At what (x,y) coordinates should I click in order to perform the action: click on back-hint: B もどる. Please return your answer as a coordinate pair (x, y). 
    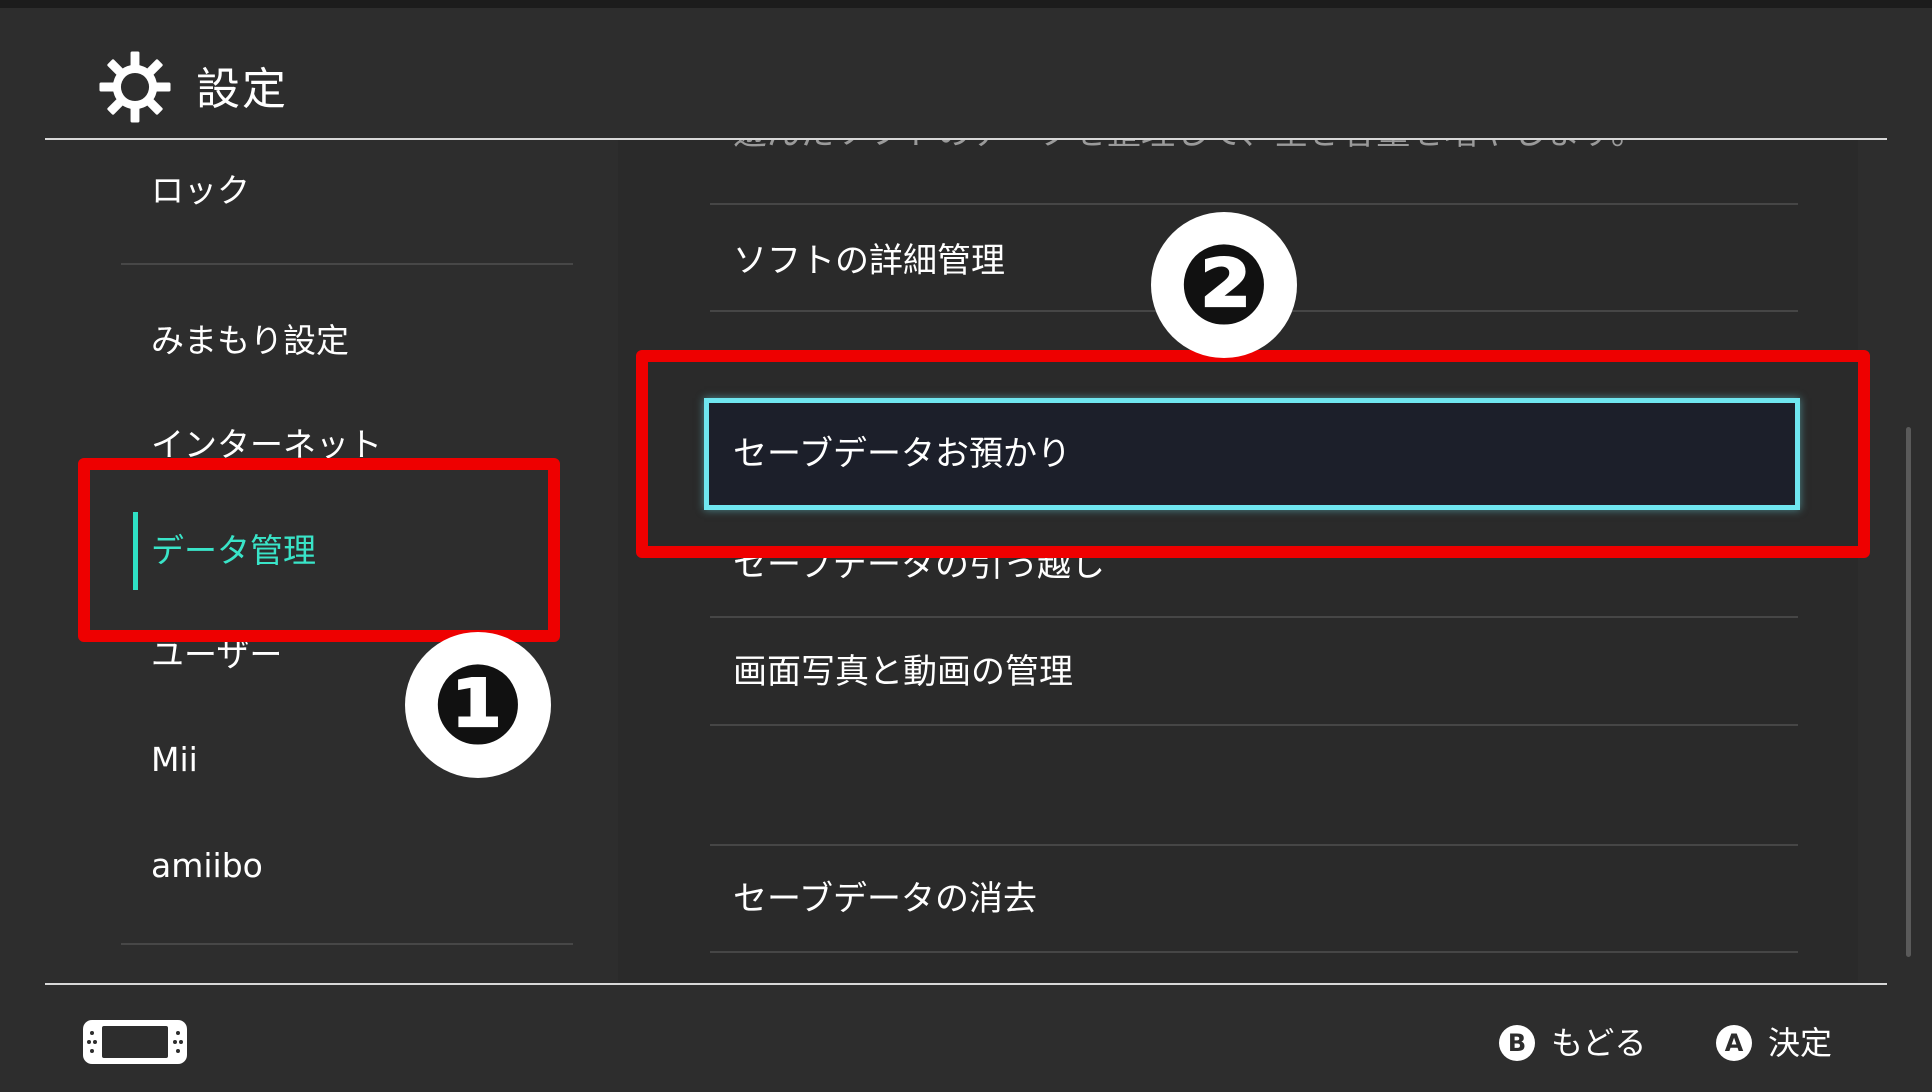
    Looking at the image, I should click on (1572, 1043).